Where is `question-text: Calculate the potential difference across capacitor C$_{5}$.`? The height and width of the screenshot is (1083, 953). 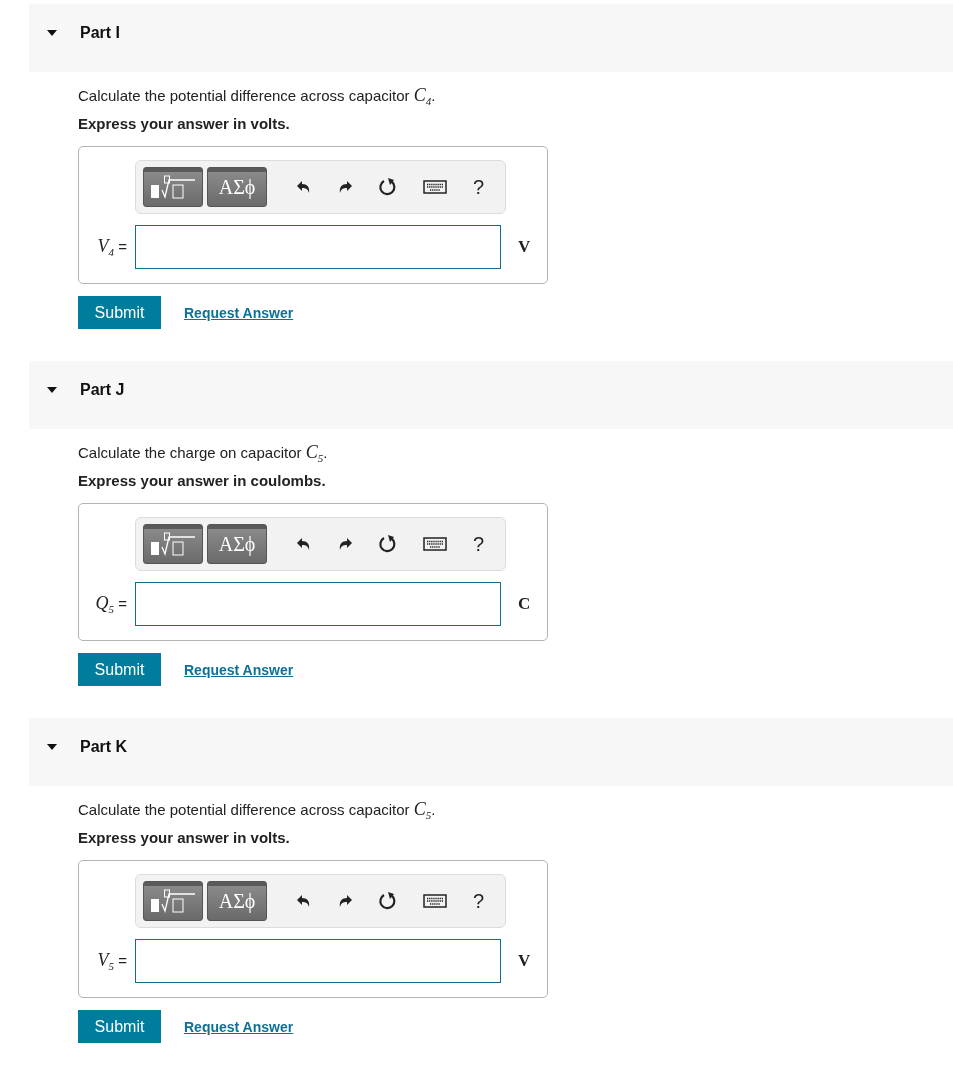 question-text: Calculate the potential difference across capacitor C$_{5}$. is located at coordinates (257, 809).